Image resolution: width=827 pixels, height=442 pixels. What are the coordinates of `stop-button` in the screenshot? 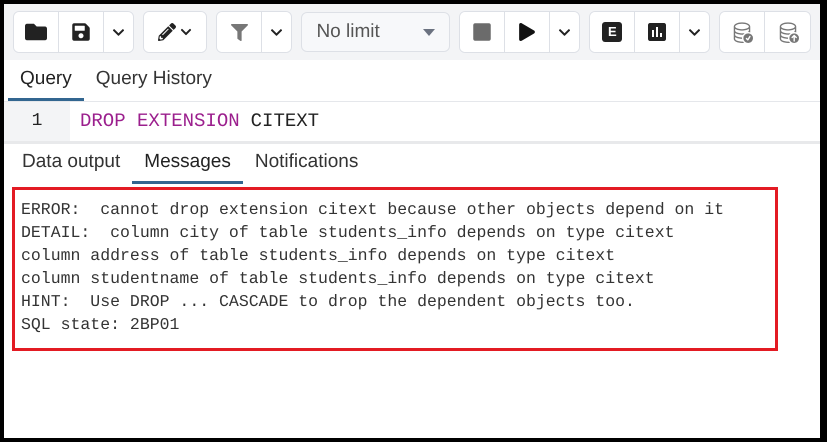 It's located at (483, 32).